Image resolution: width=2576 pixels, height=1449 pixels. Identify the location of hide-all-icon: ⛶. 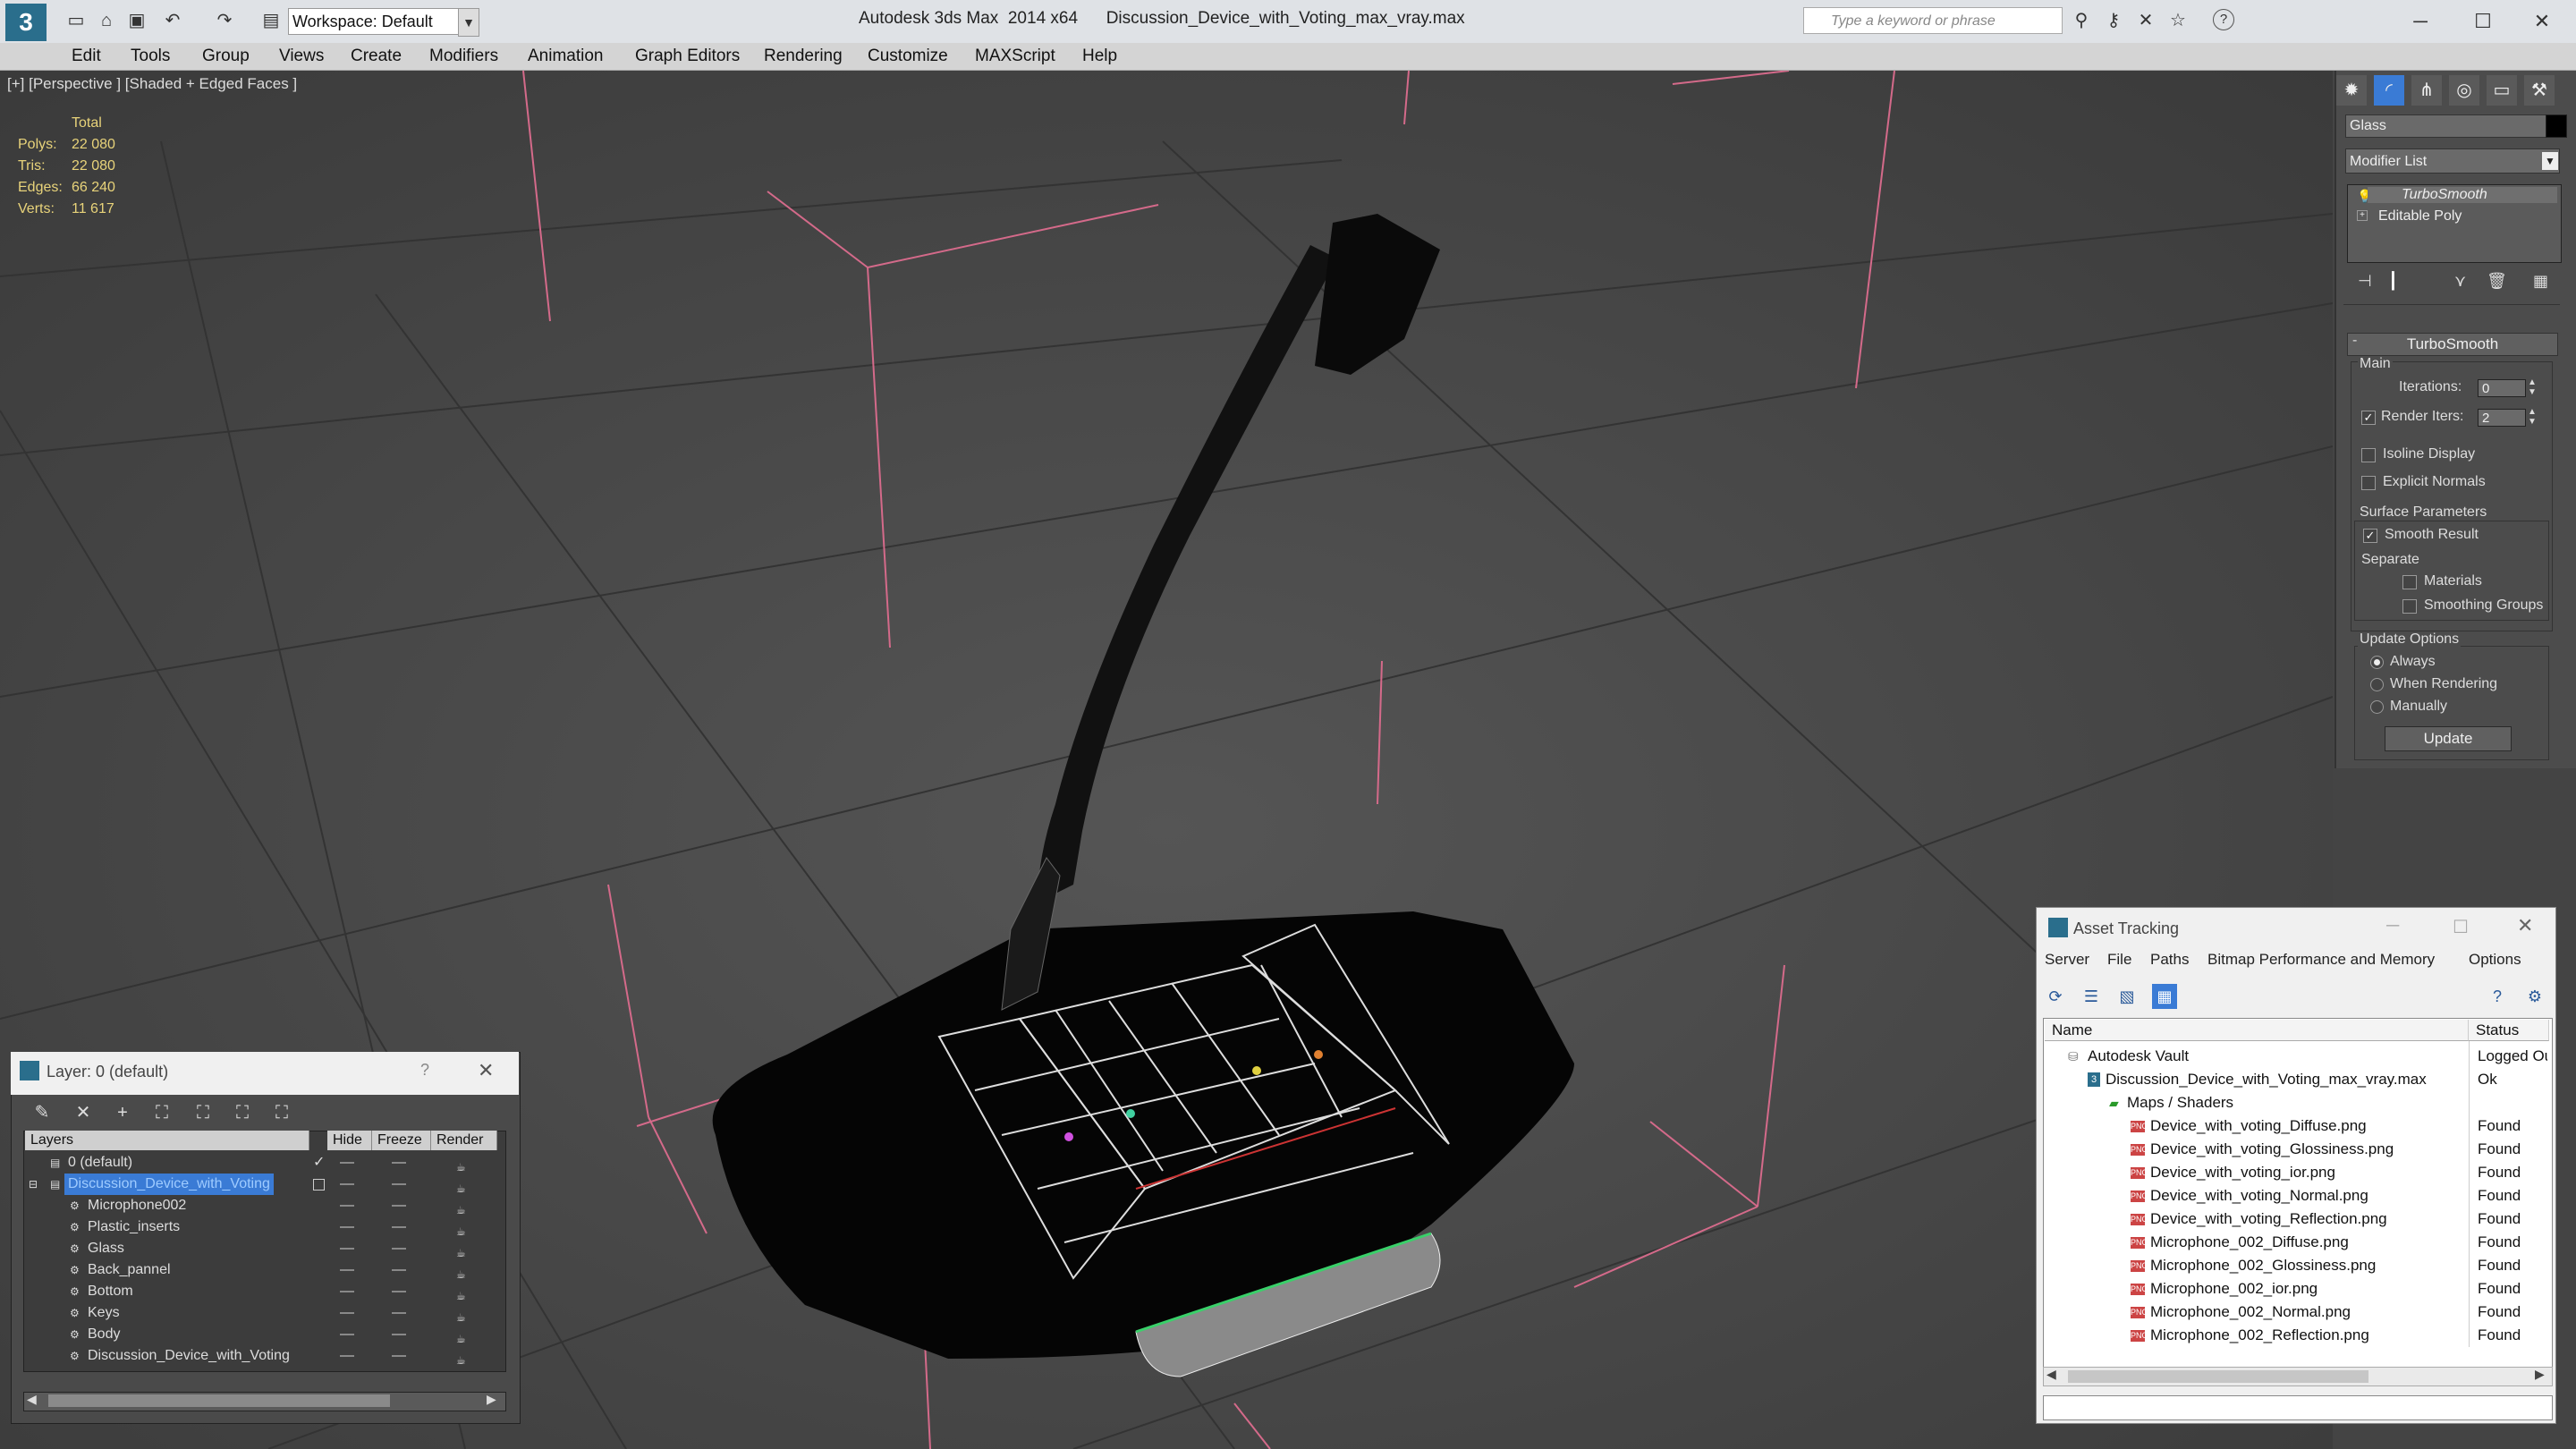
(242, 1112).